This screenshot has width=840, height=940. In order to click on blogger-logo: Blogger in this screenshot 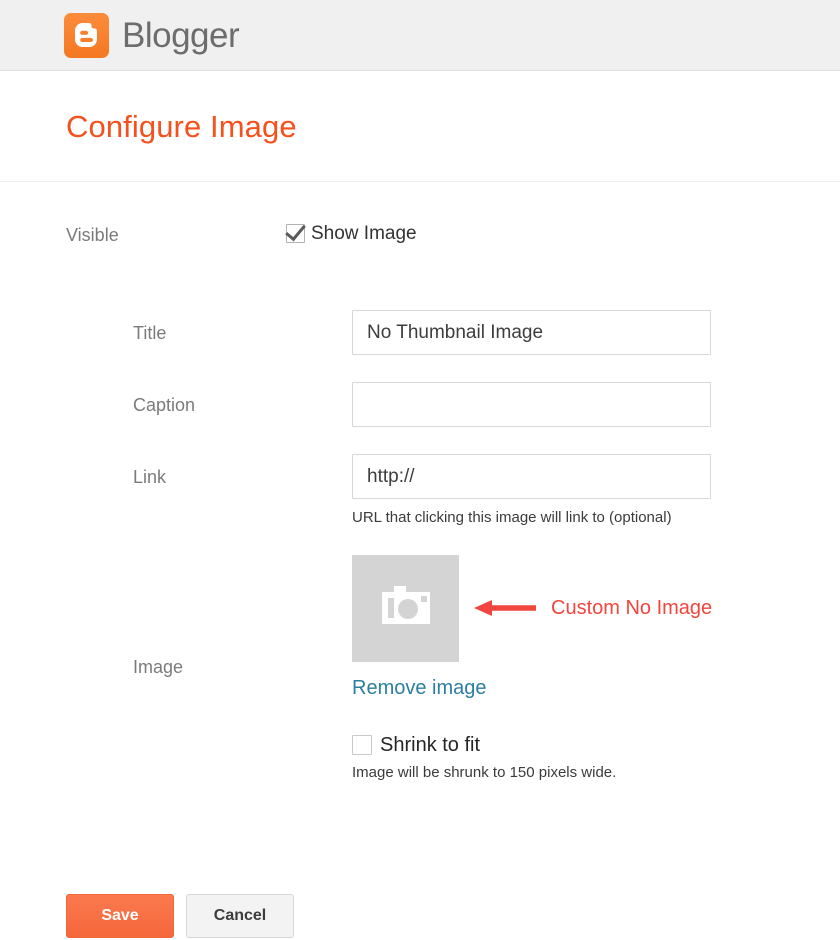, I will do `click(152, 35)`.